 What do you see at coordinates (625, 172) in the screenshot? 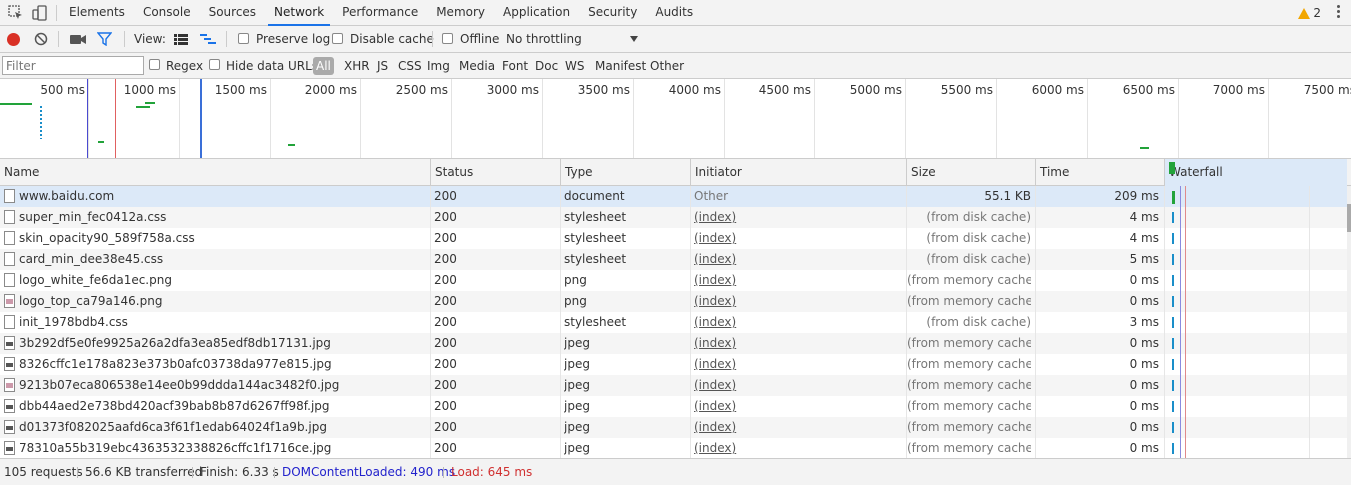
I see `column-header-type: Type` at bounding box center [625, 172].